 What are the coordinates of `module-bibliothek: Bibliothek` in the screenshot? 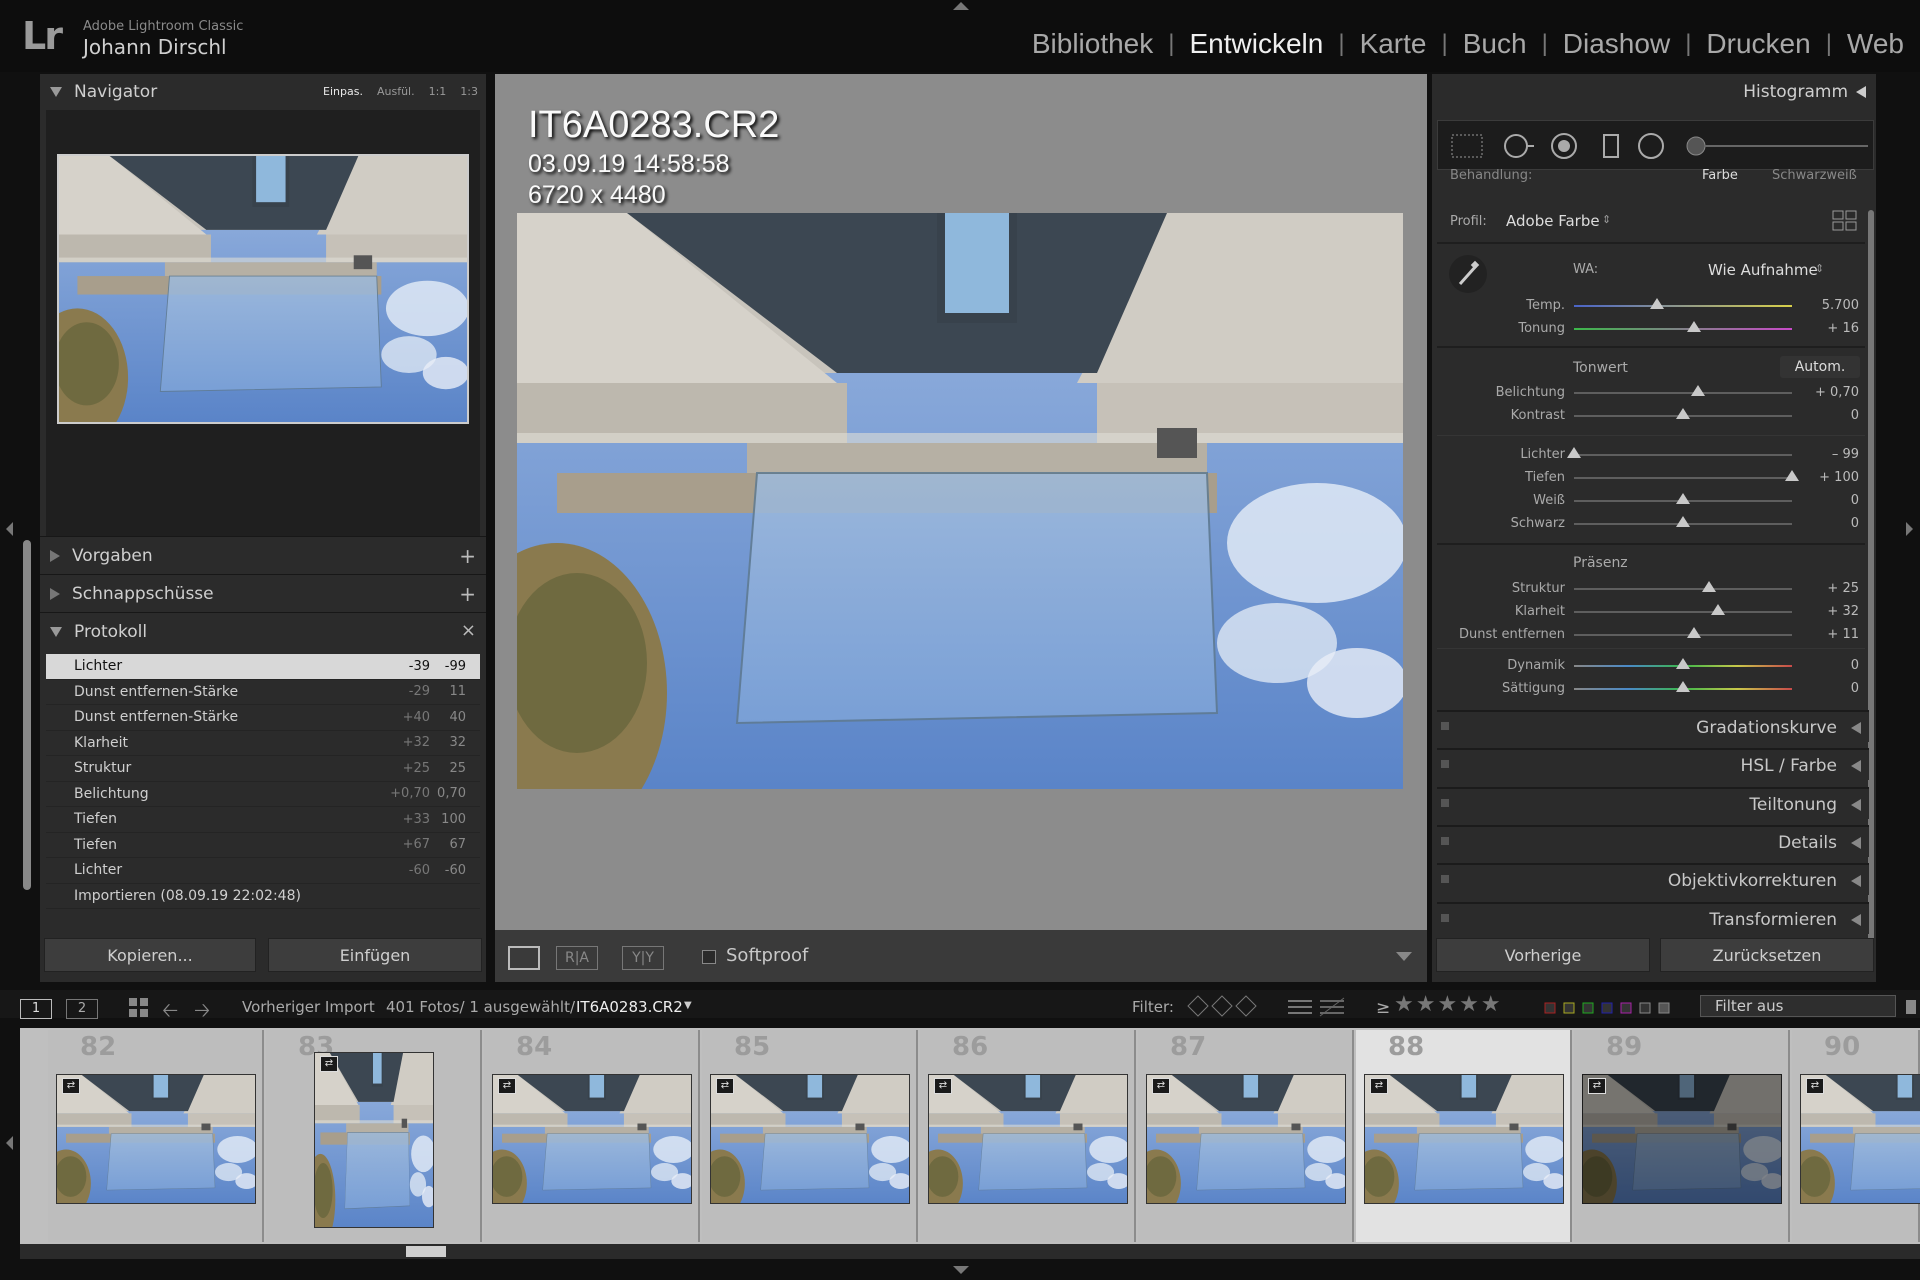 It's located at (1092, 44).